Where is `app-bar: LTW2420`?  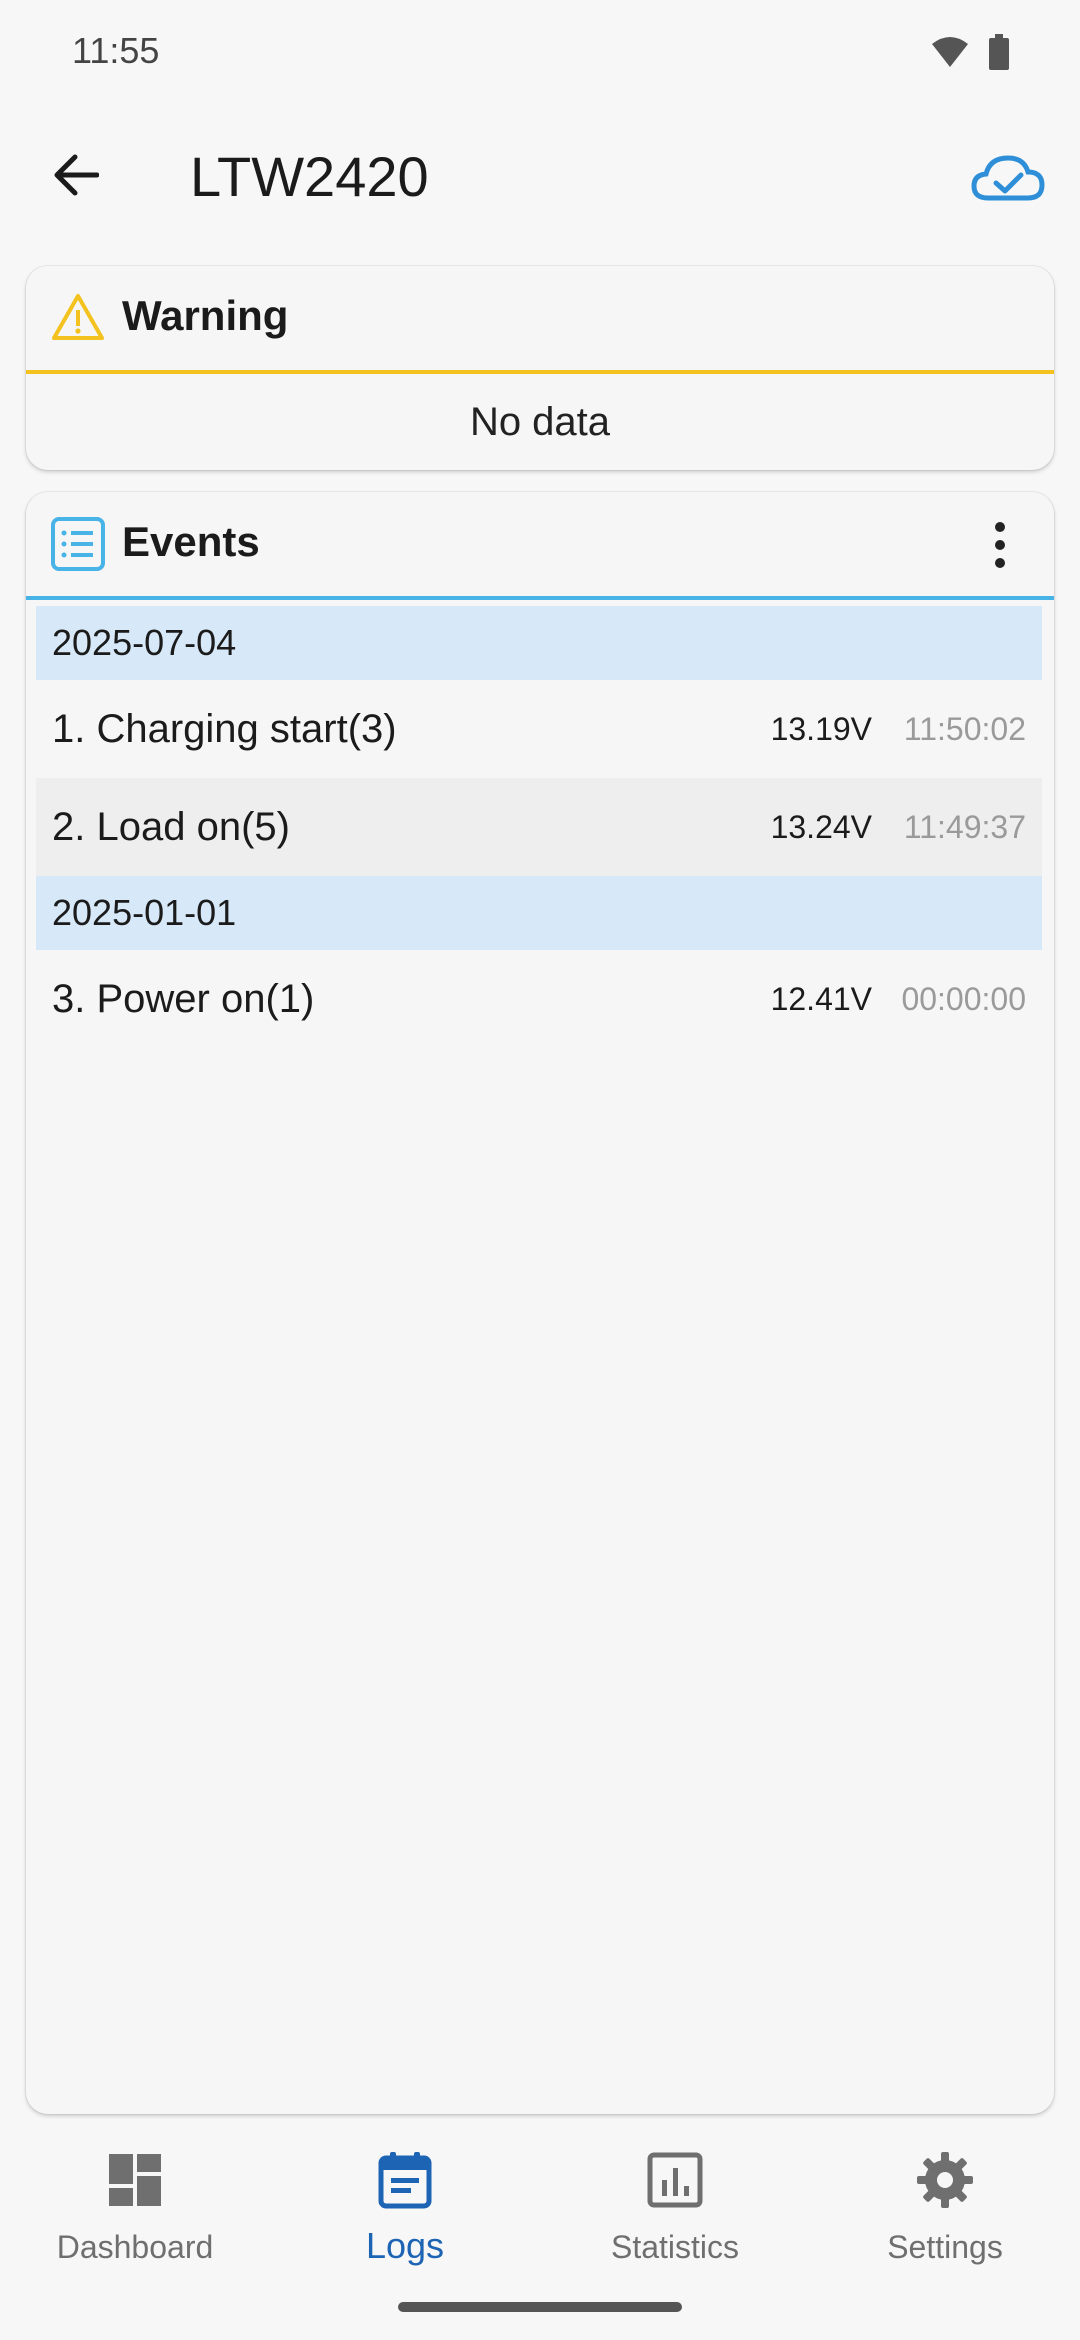 app-bar: LTW2420 is located at coordinates (540, 182).